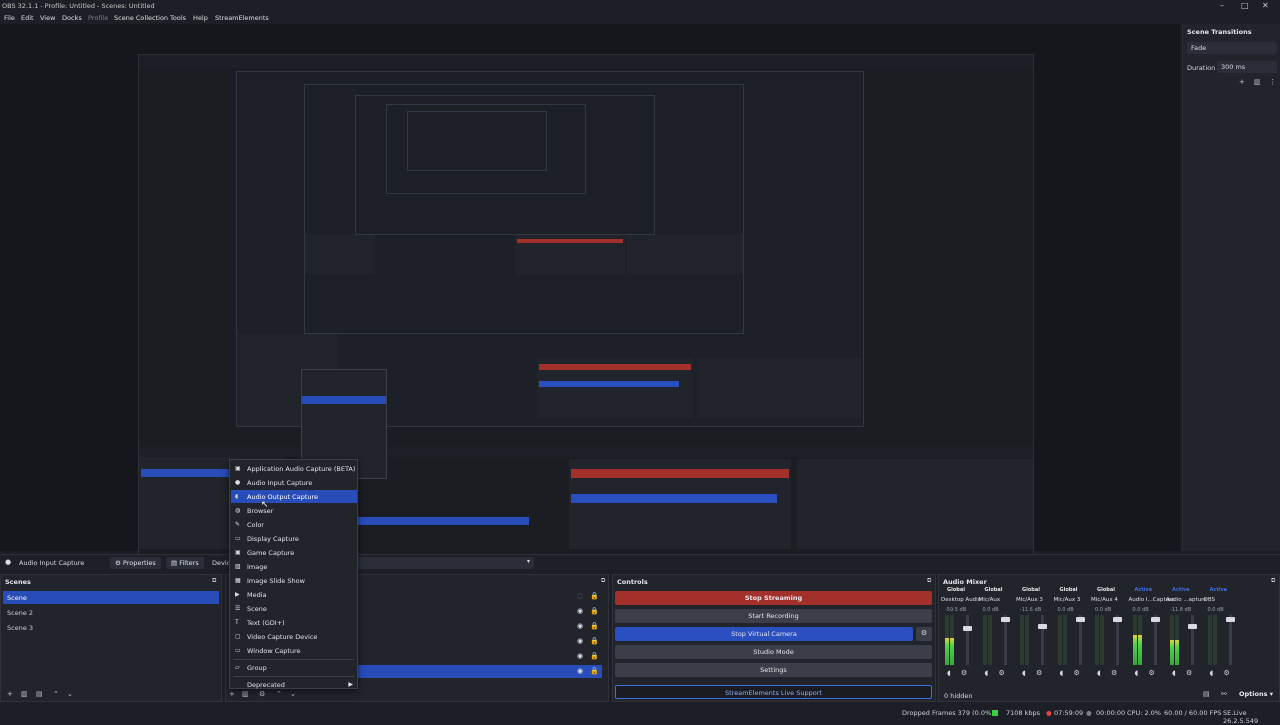 The image size is (1280, 725). Describe the element at coordinates (111, 612) in the screenshot. I see `scene-item: Scene 2` at that location.